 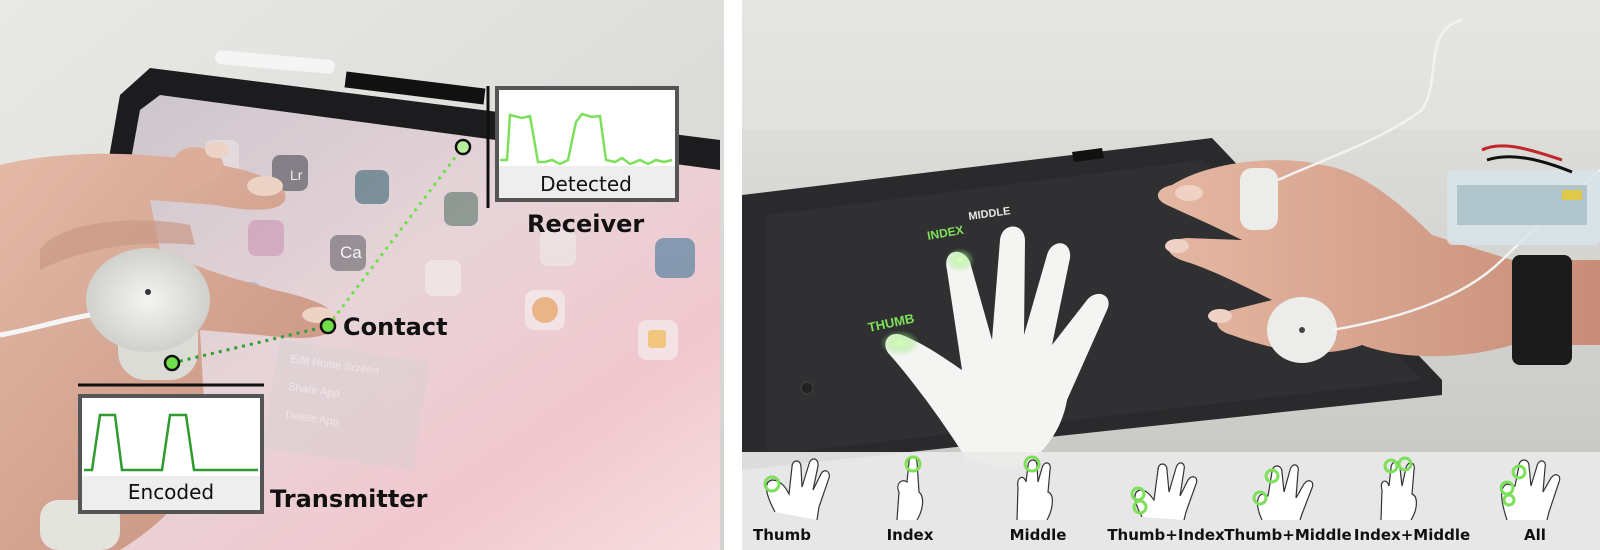 What do you see at coordinates (346, 405) in the screenshot?
I see `context-menu: Edit Home Screen Share App Delete App` at bounding box center [346, 405].